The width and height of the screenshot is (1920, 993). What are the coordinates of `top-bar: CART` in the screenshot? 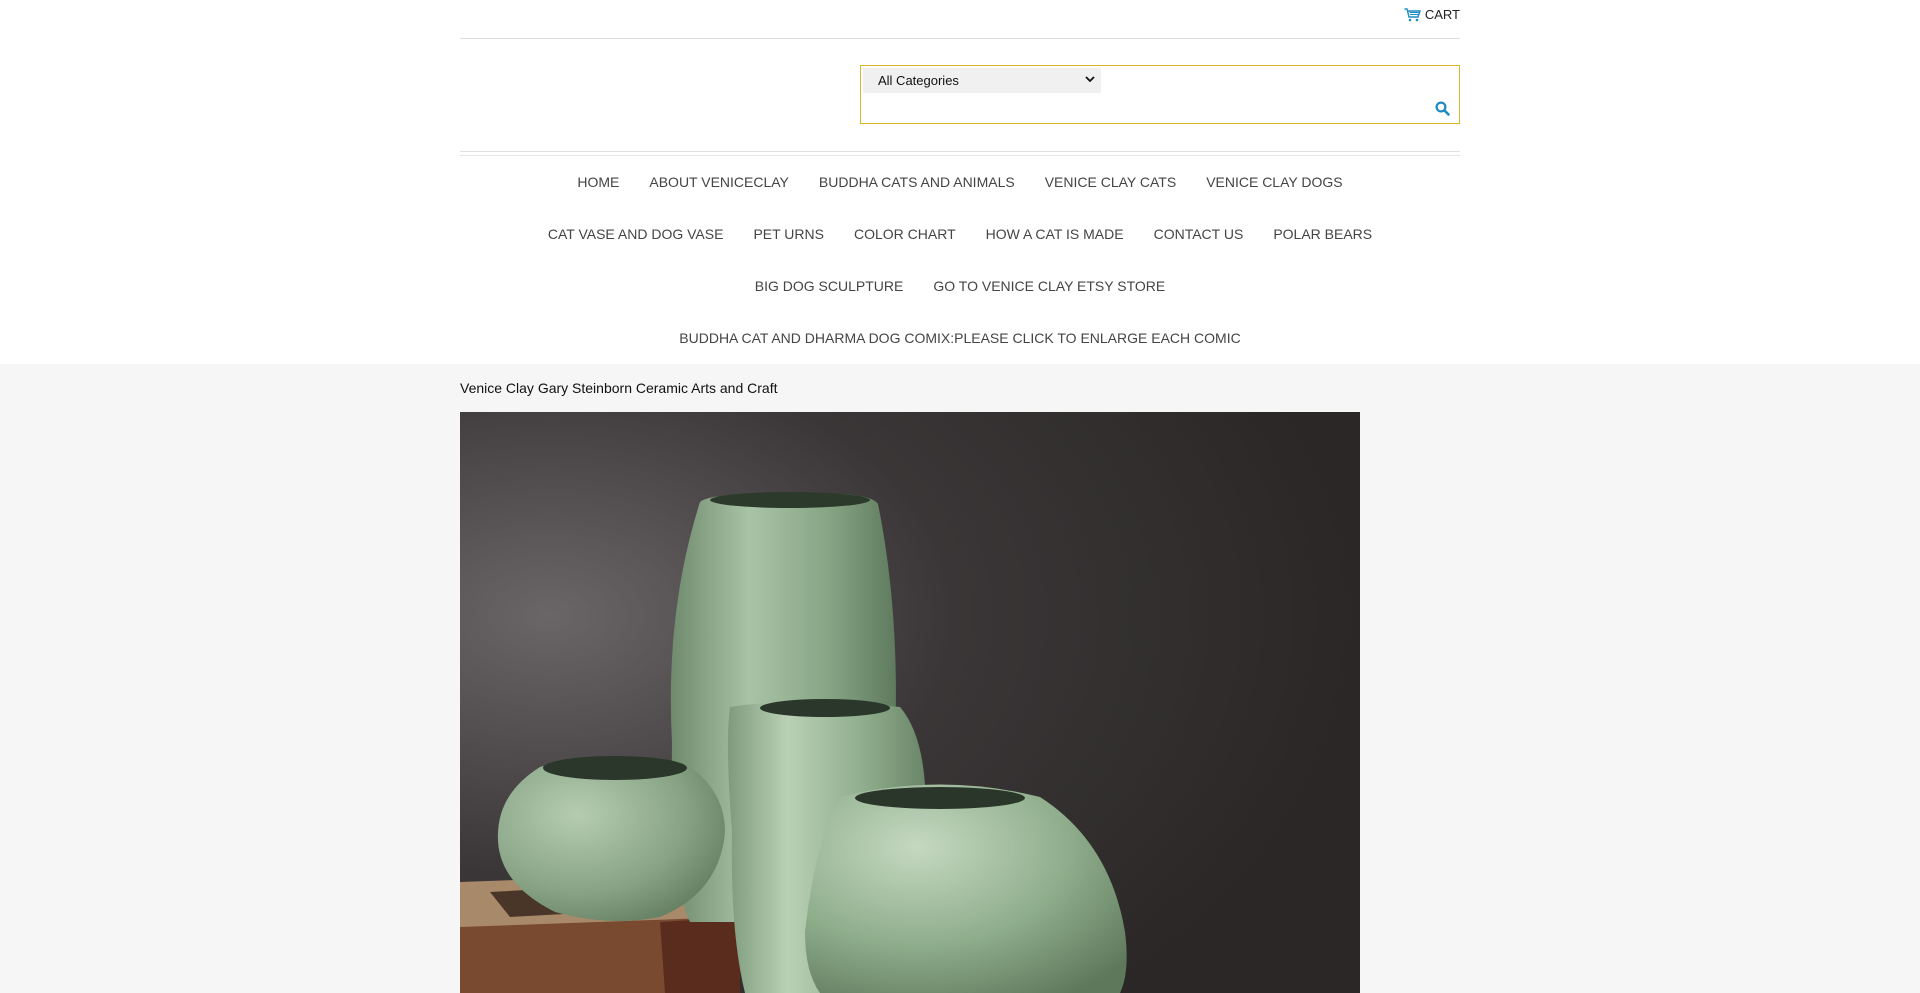 It's located at (960, 19).